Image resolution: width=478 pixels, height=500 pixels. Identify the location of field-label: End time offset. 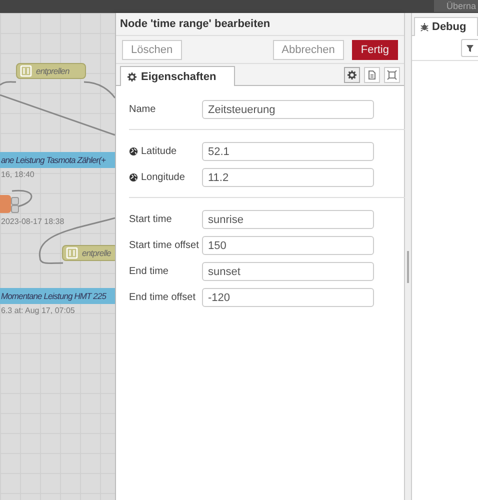
(162, 297).